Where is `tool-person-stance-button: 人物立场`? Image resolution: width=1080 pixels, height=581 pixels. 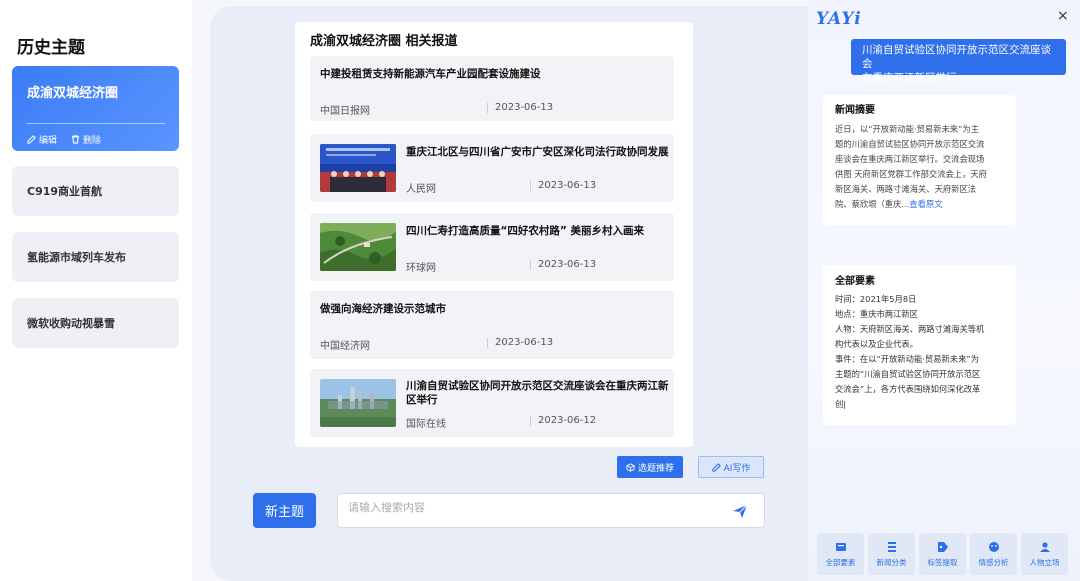 tool-person-stance-button: 人物立场 is located at coordinates (1044, 554).